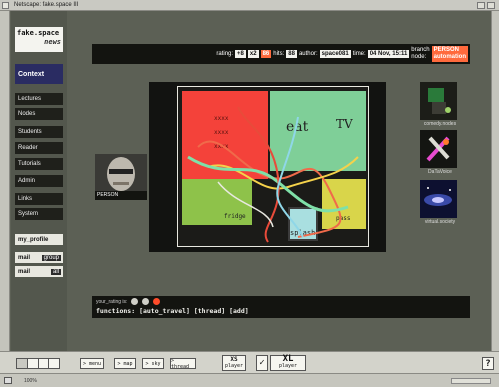 The width and height of the screenshot is (499, 387). I want to click on sky-button: > sky, so click(153, 363).